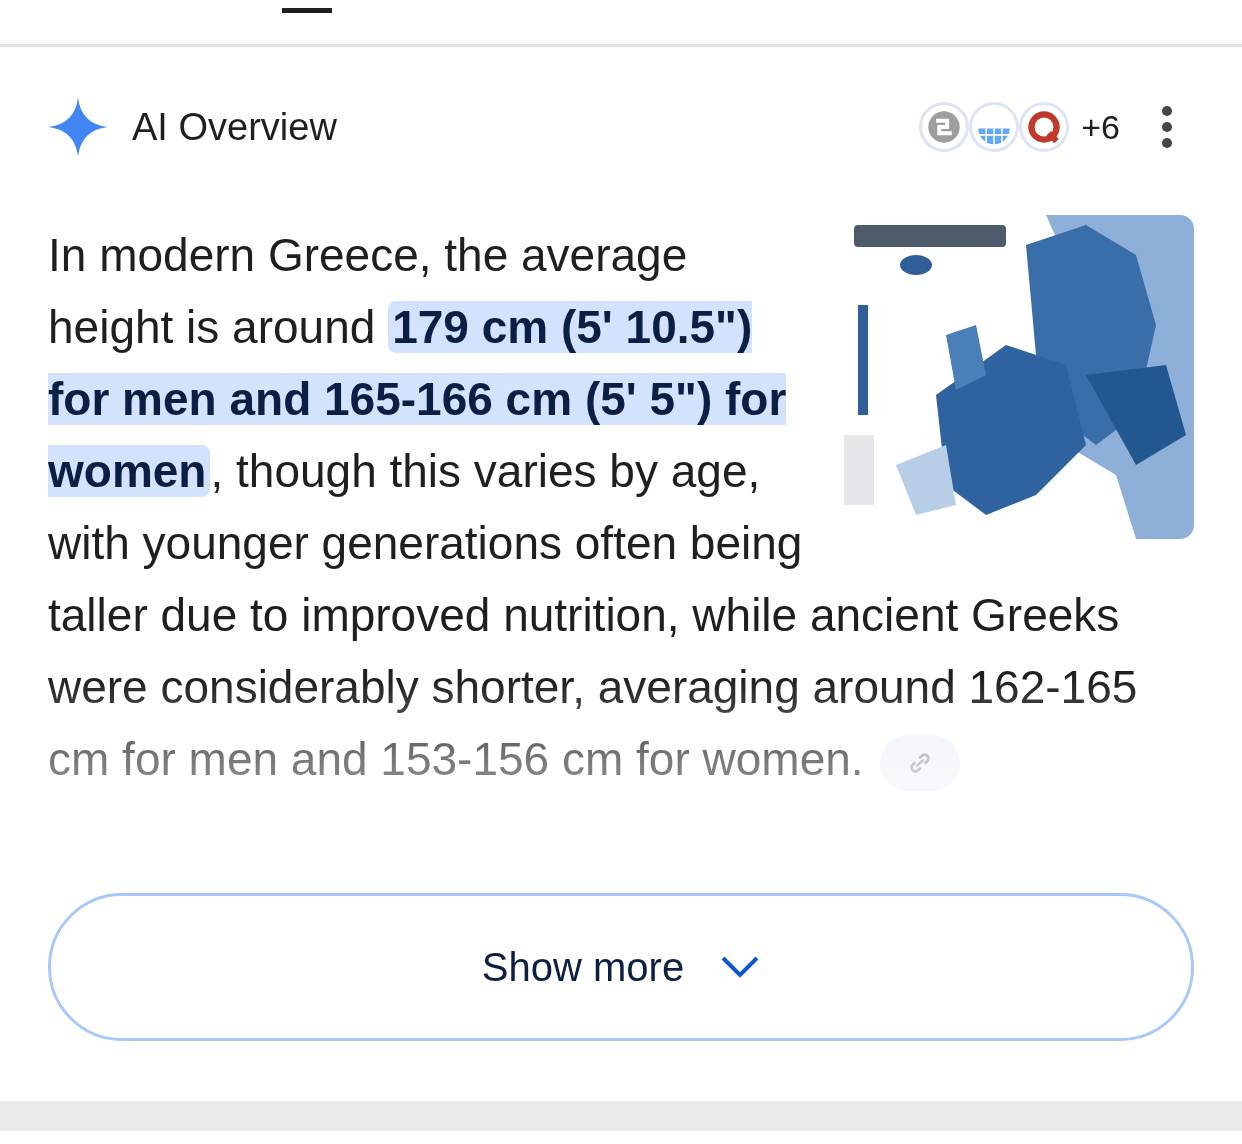  What do you see at coordinates (740, 967) in the screenshot?
I see `chevron-down-icon` at bounding box center [740, 967].